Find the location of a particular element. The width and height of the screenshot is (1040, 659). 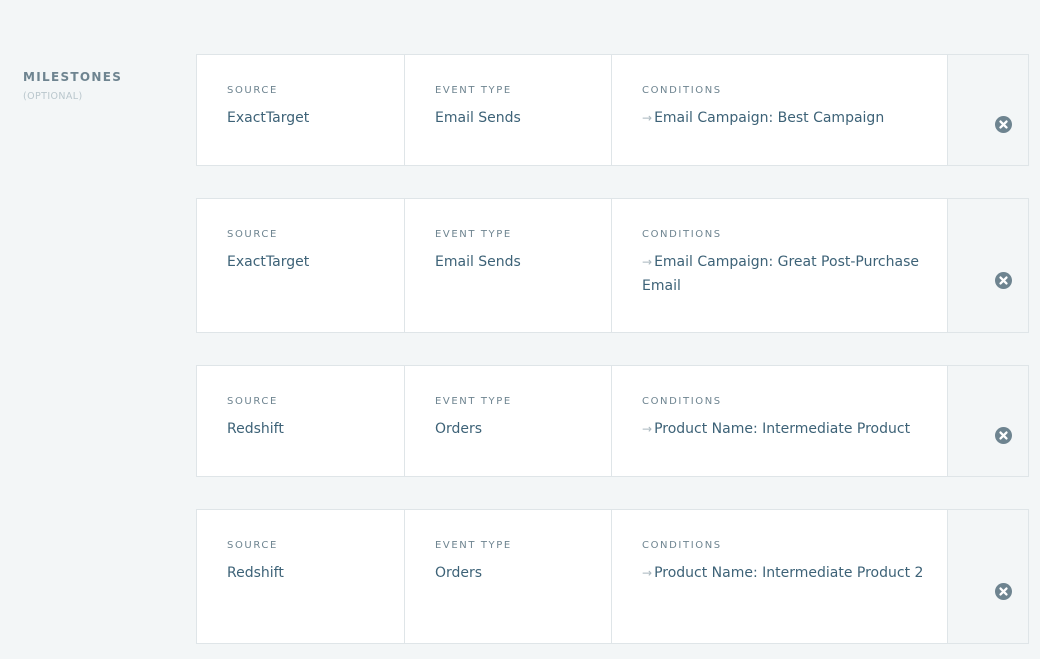

condition-value: → Product Name: Intermediate Product 2 is located at coordinates (783, 573).